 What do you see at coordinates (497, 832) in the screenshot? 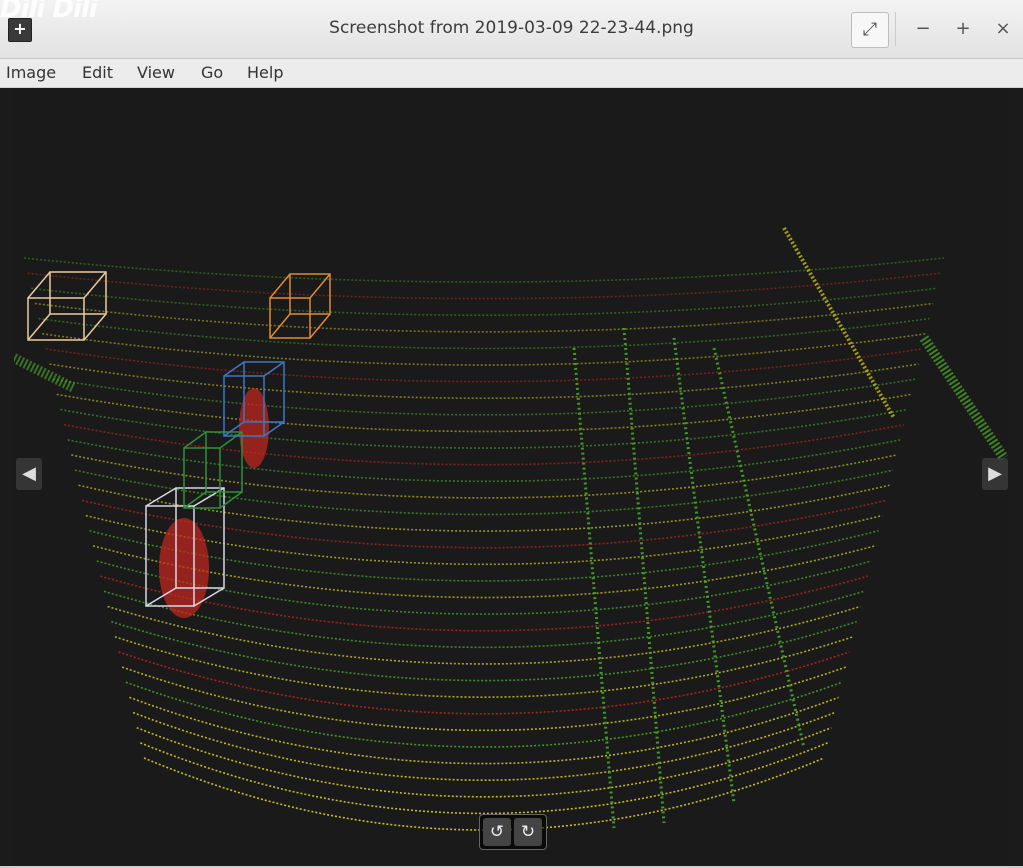
I see `rotate-left-icon: ↺` at bounding box center [497, 832].